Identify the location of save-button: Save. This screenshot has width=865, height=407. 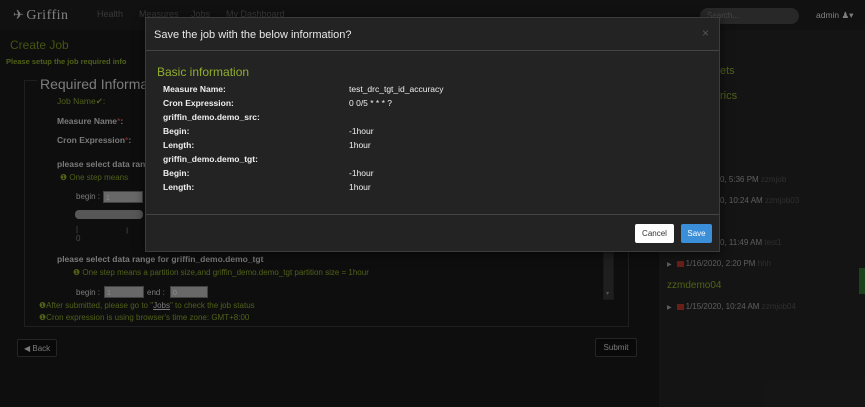
(696, 233).